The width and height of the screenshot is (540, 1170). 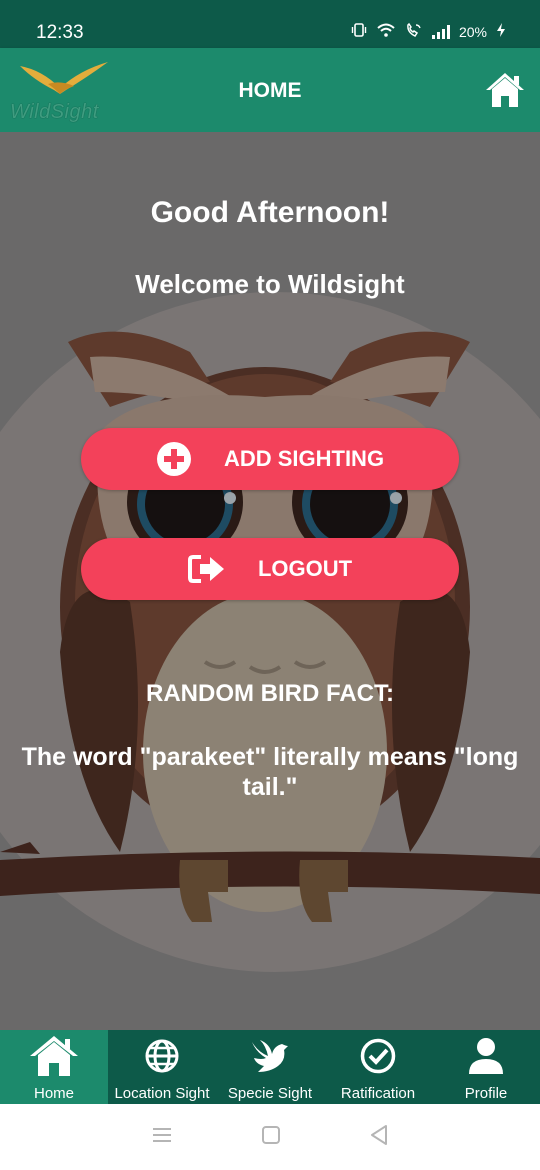 What do you see at coordinates (162, 1093) in the screenshot?
I see `nav-label-location-sight: Location Sight` at bounding box center [162, 1093].